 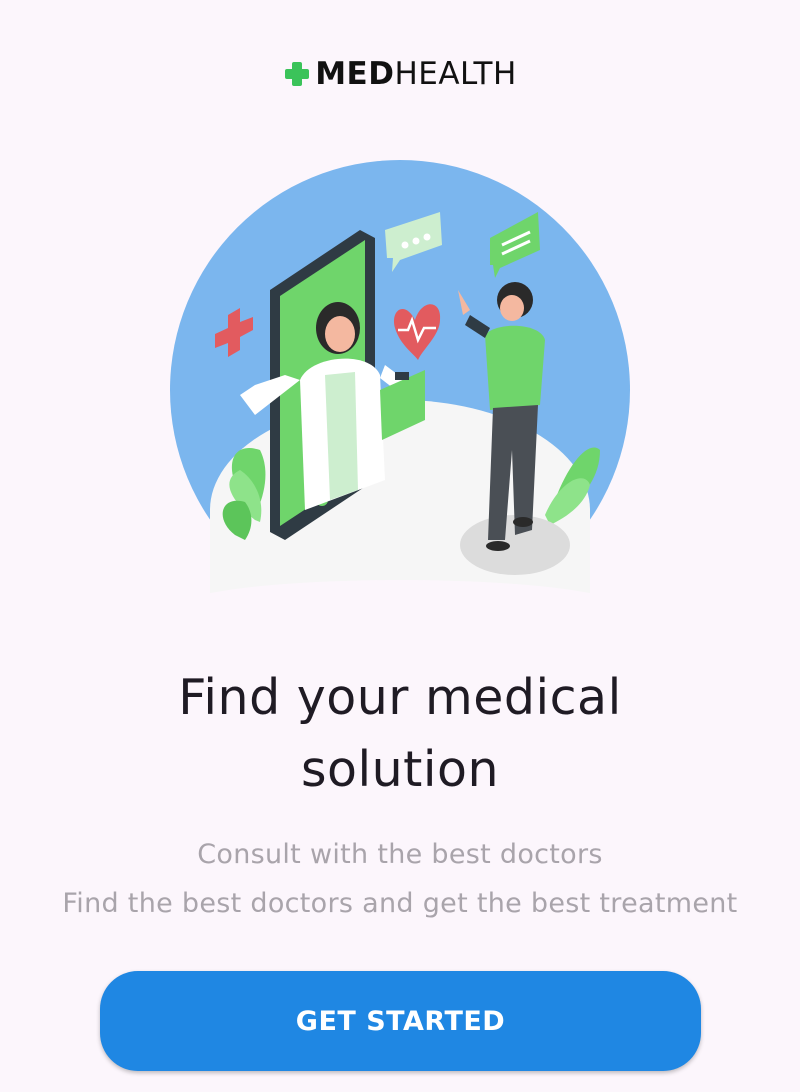 I want to click on subtitle-line-1: Consult with the best doctors, so click(x=400, y=854).